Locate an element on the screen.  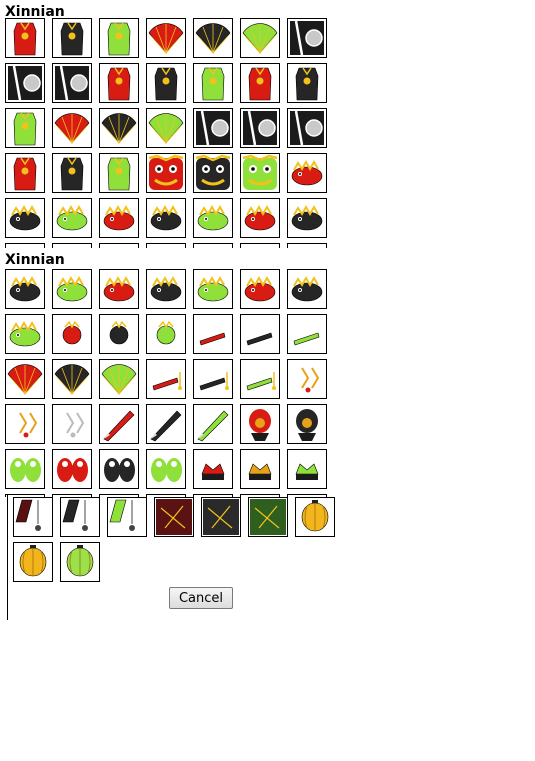
green-dragon-icon is located at coordinates (72, 217).